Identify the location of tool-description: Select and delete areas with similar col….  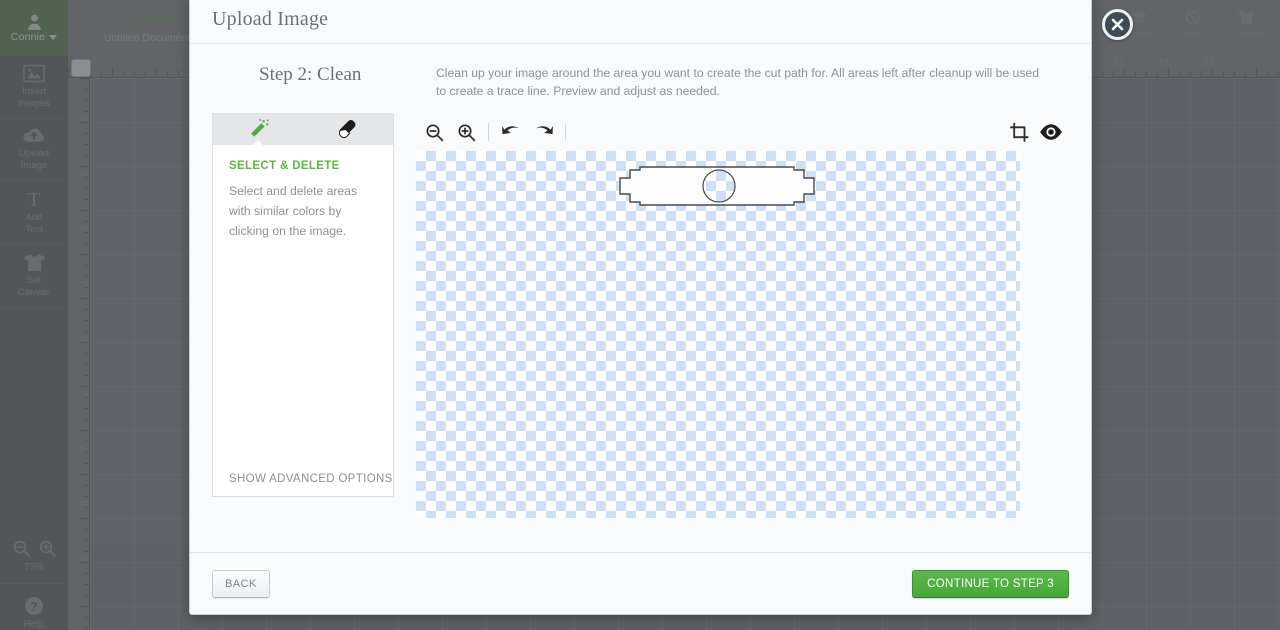
(293, 211).